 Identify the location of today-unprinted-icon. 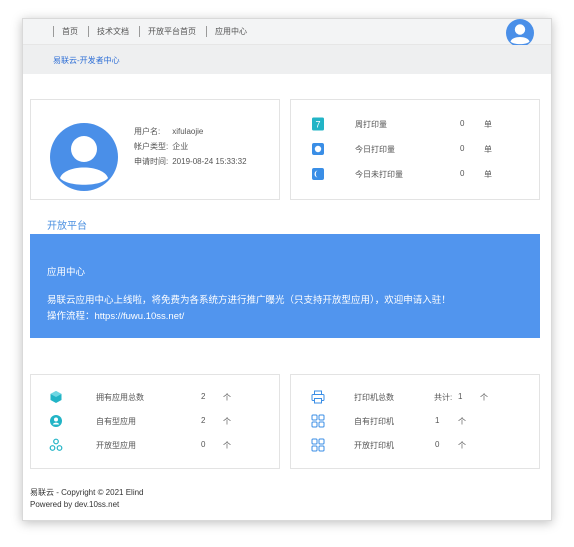
(318, 174).